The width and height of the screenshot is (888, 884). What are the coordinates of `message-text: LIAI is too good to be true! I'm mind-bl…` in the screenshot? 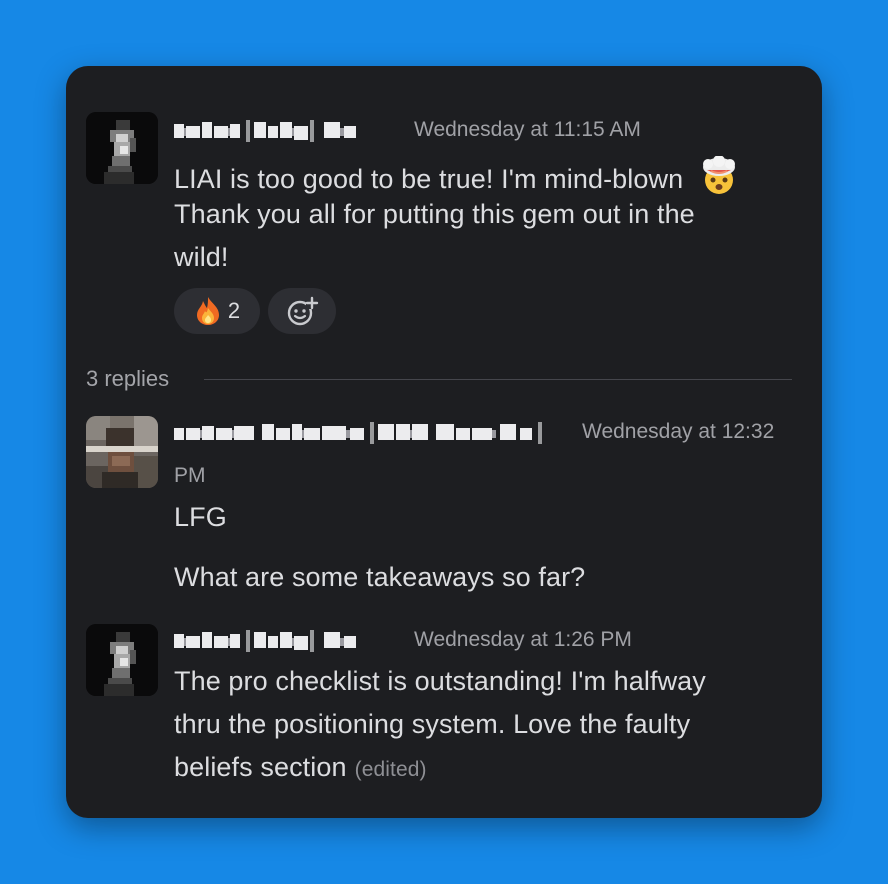 It's located at (429, 179).